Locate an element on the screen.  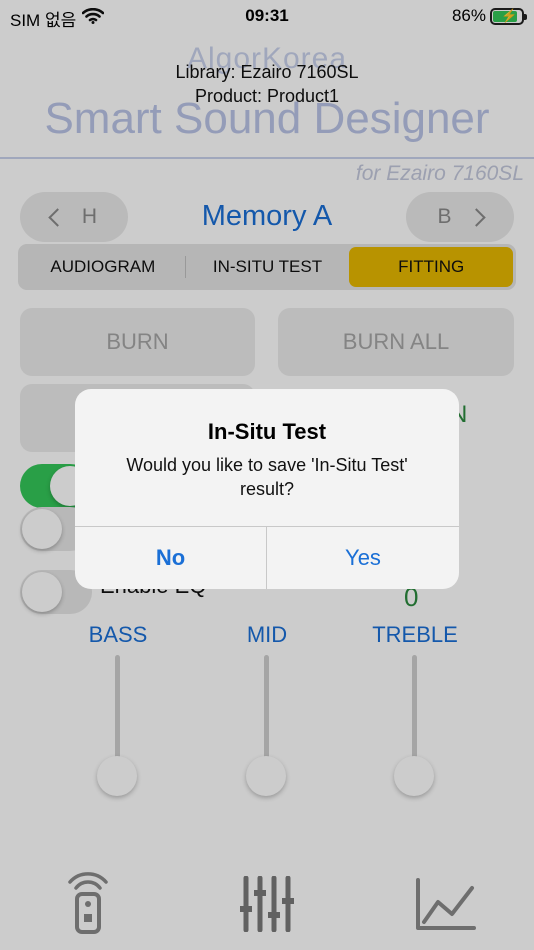
yes-button: Yes is located at coordinates (363, 557).